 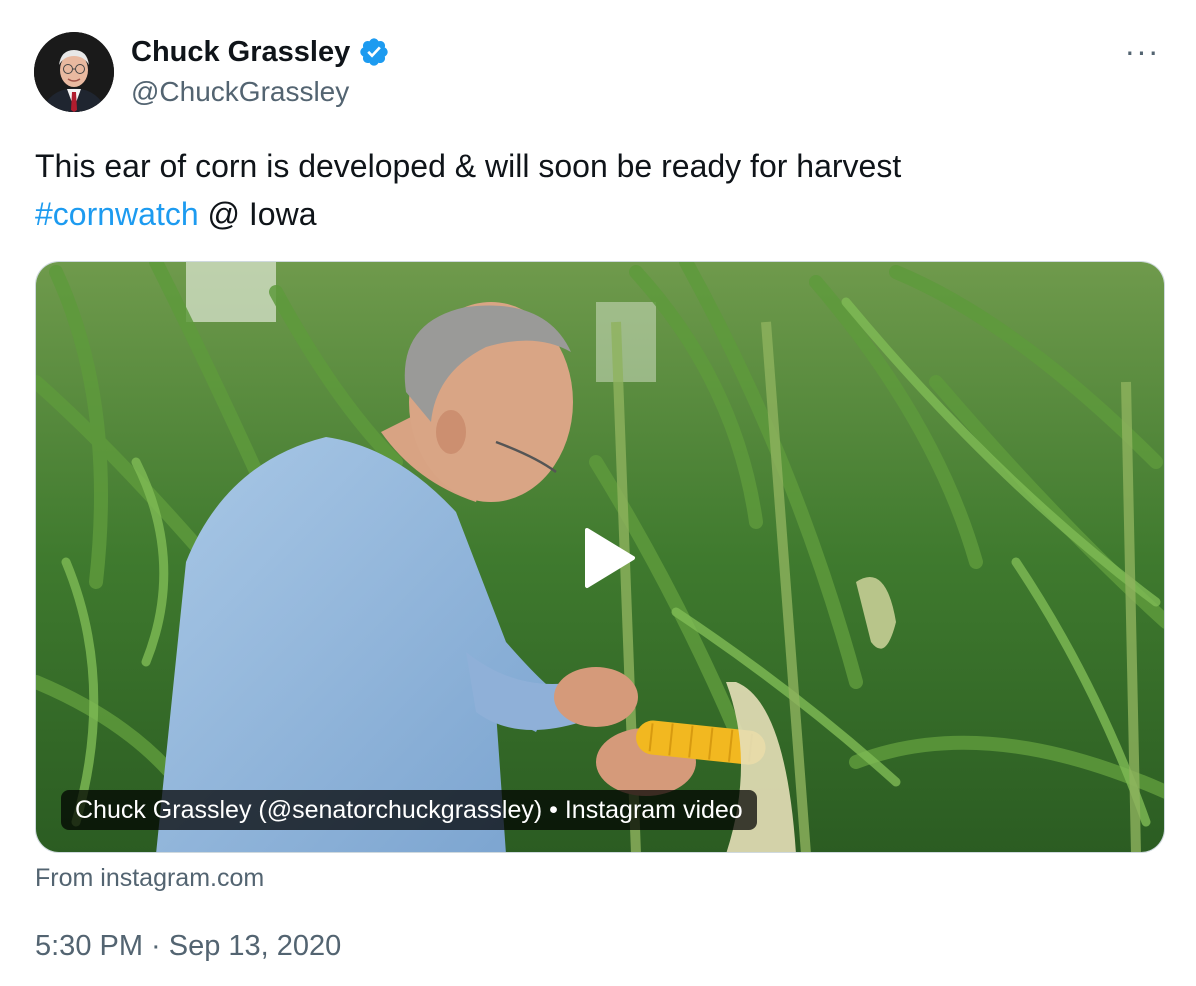 What do you see at coordinates (1142, 51) in the screenshot?
I see `more-options-icon: ···` at bounding box center [1142, 51].